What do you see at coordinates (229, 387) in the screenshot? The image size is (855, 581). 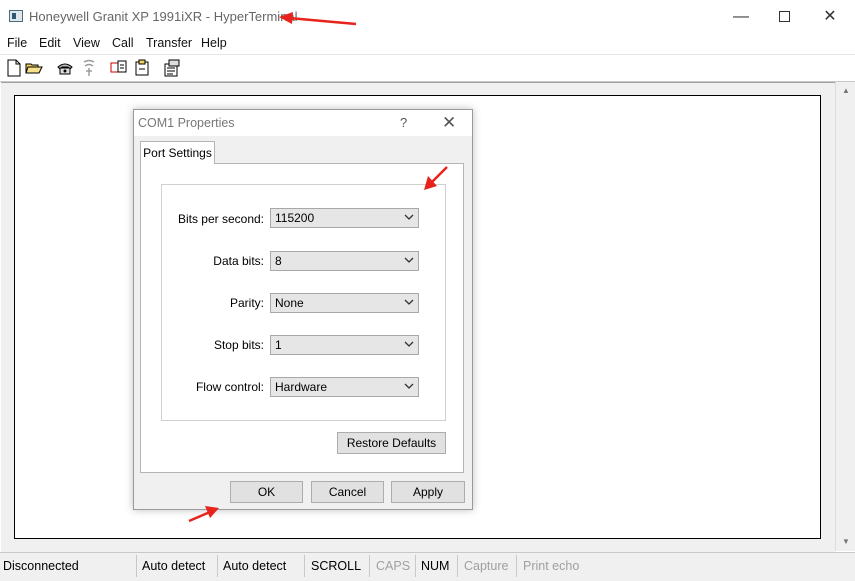 I see `flow-control-label: Flow control:` at bounding box center [229, 387].